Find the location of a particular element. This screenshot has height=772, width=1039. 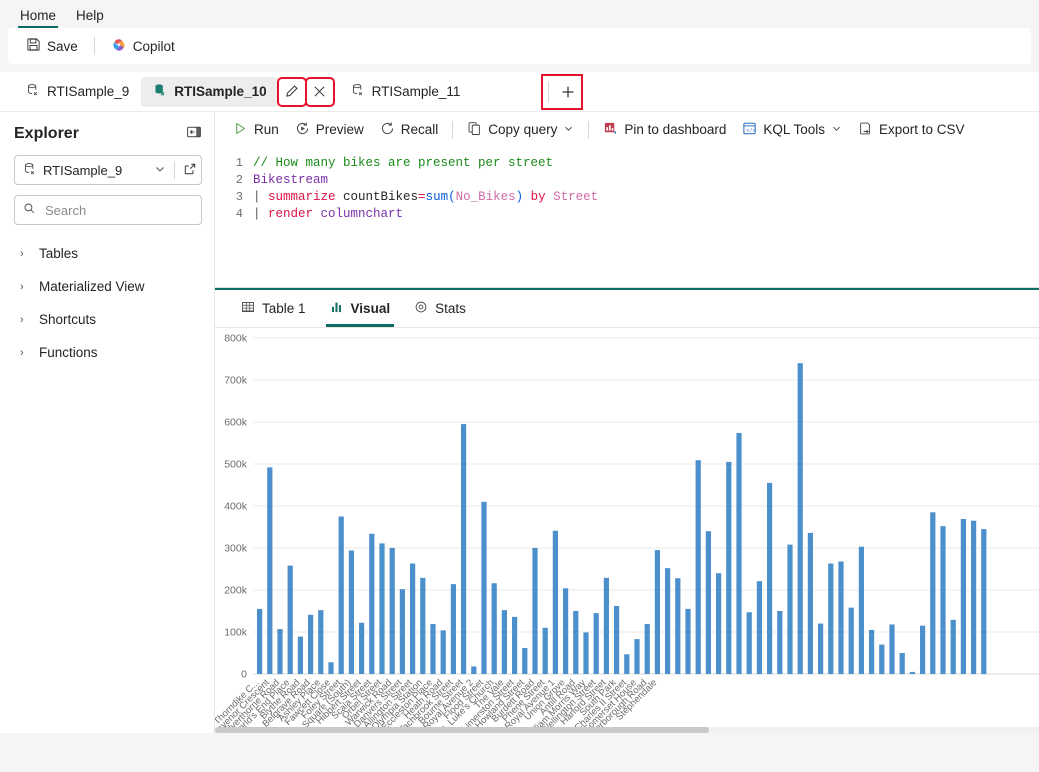

preview-button: Preview is located at coordinates (329, 130).